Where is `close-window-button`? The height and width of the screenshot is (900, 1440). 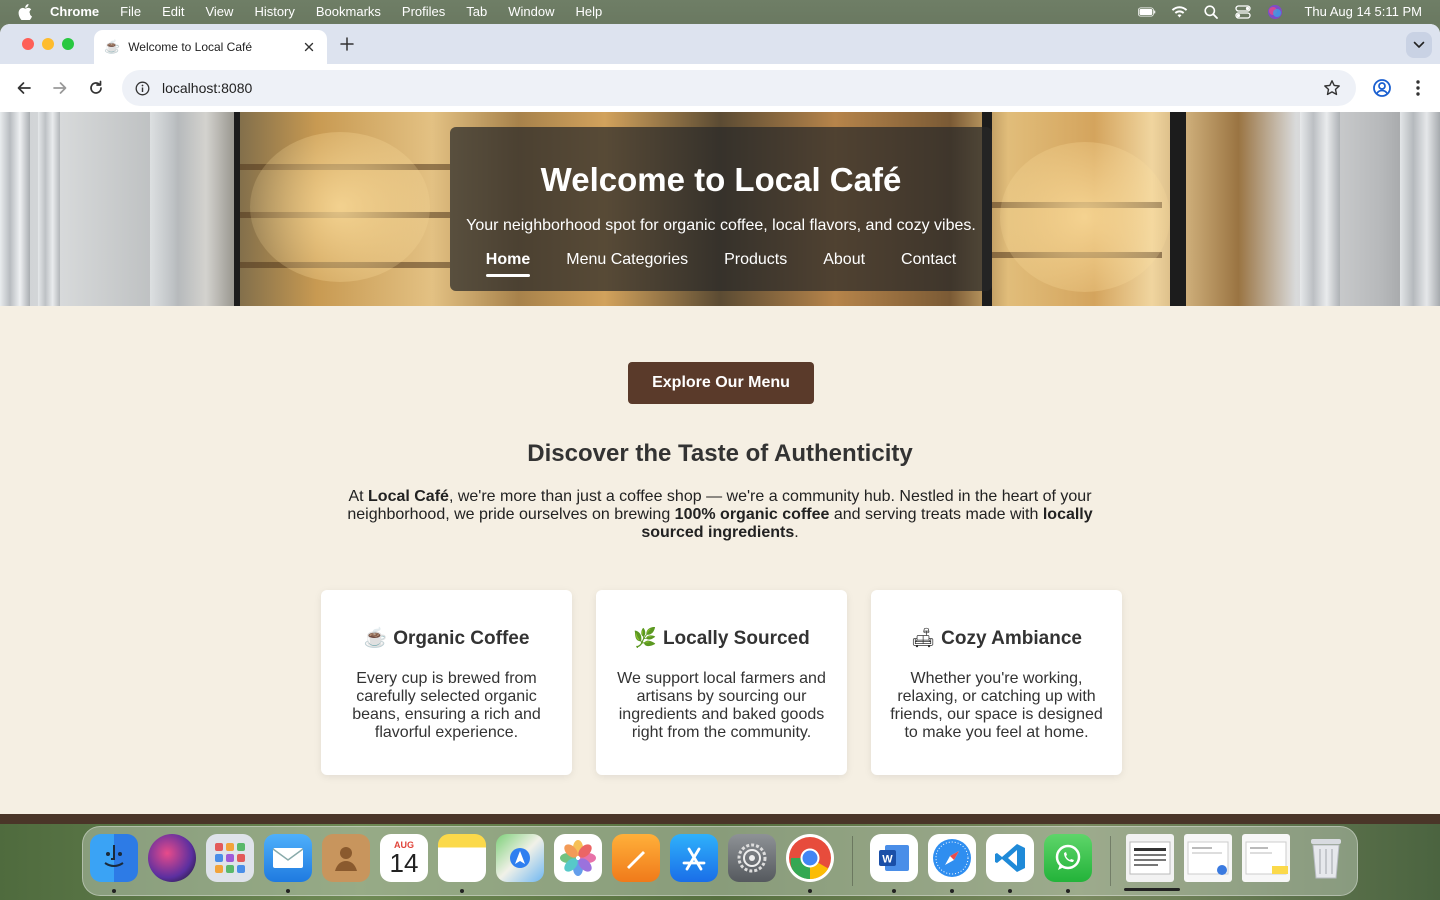 close-window-button is located at coordinates (28, 44).